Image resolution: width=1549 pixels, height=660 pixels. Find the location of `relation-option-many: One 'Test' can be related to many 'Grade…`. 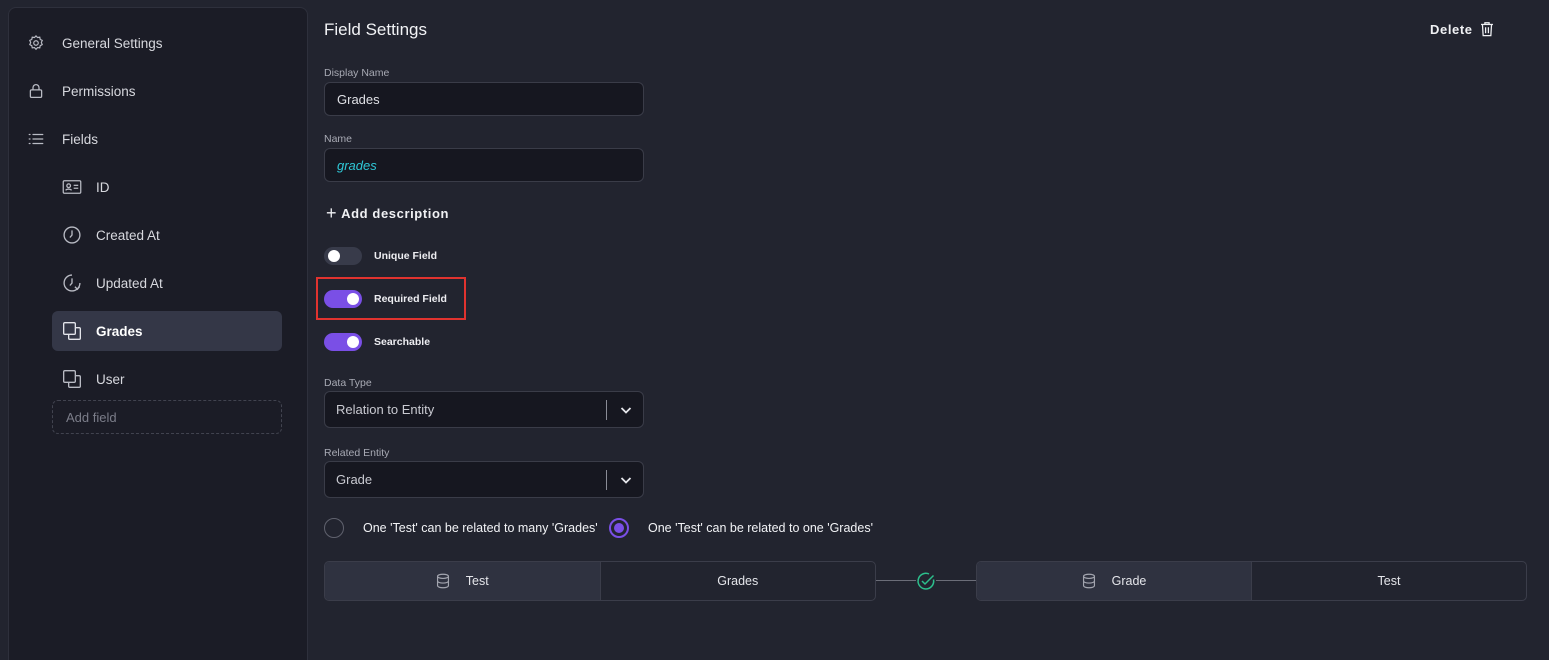

relation-option-many: One 'Test' can be related to many 'Grade… is located at coordinates (461, 528).